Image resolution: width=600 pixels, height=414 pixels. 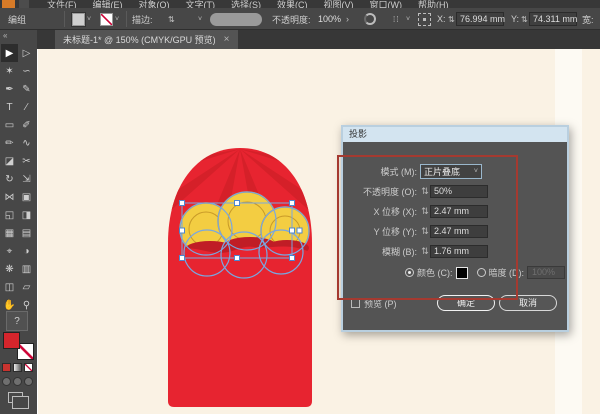 I want to click on x-position-field: 76.994 mm, so click(x=480, y=19).